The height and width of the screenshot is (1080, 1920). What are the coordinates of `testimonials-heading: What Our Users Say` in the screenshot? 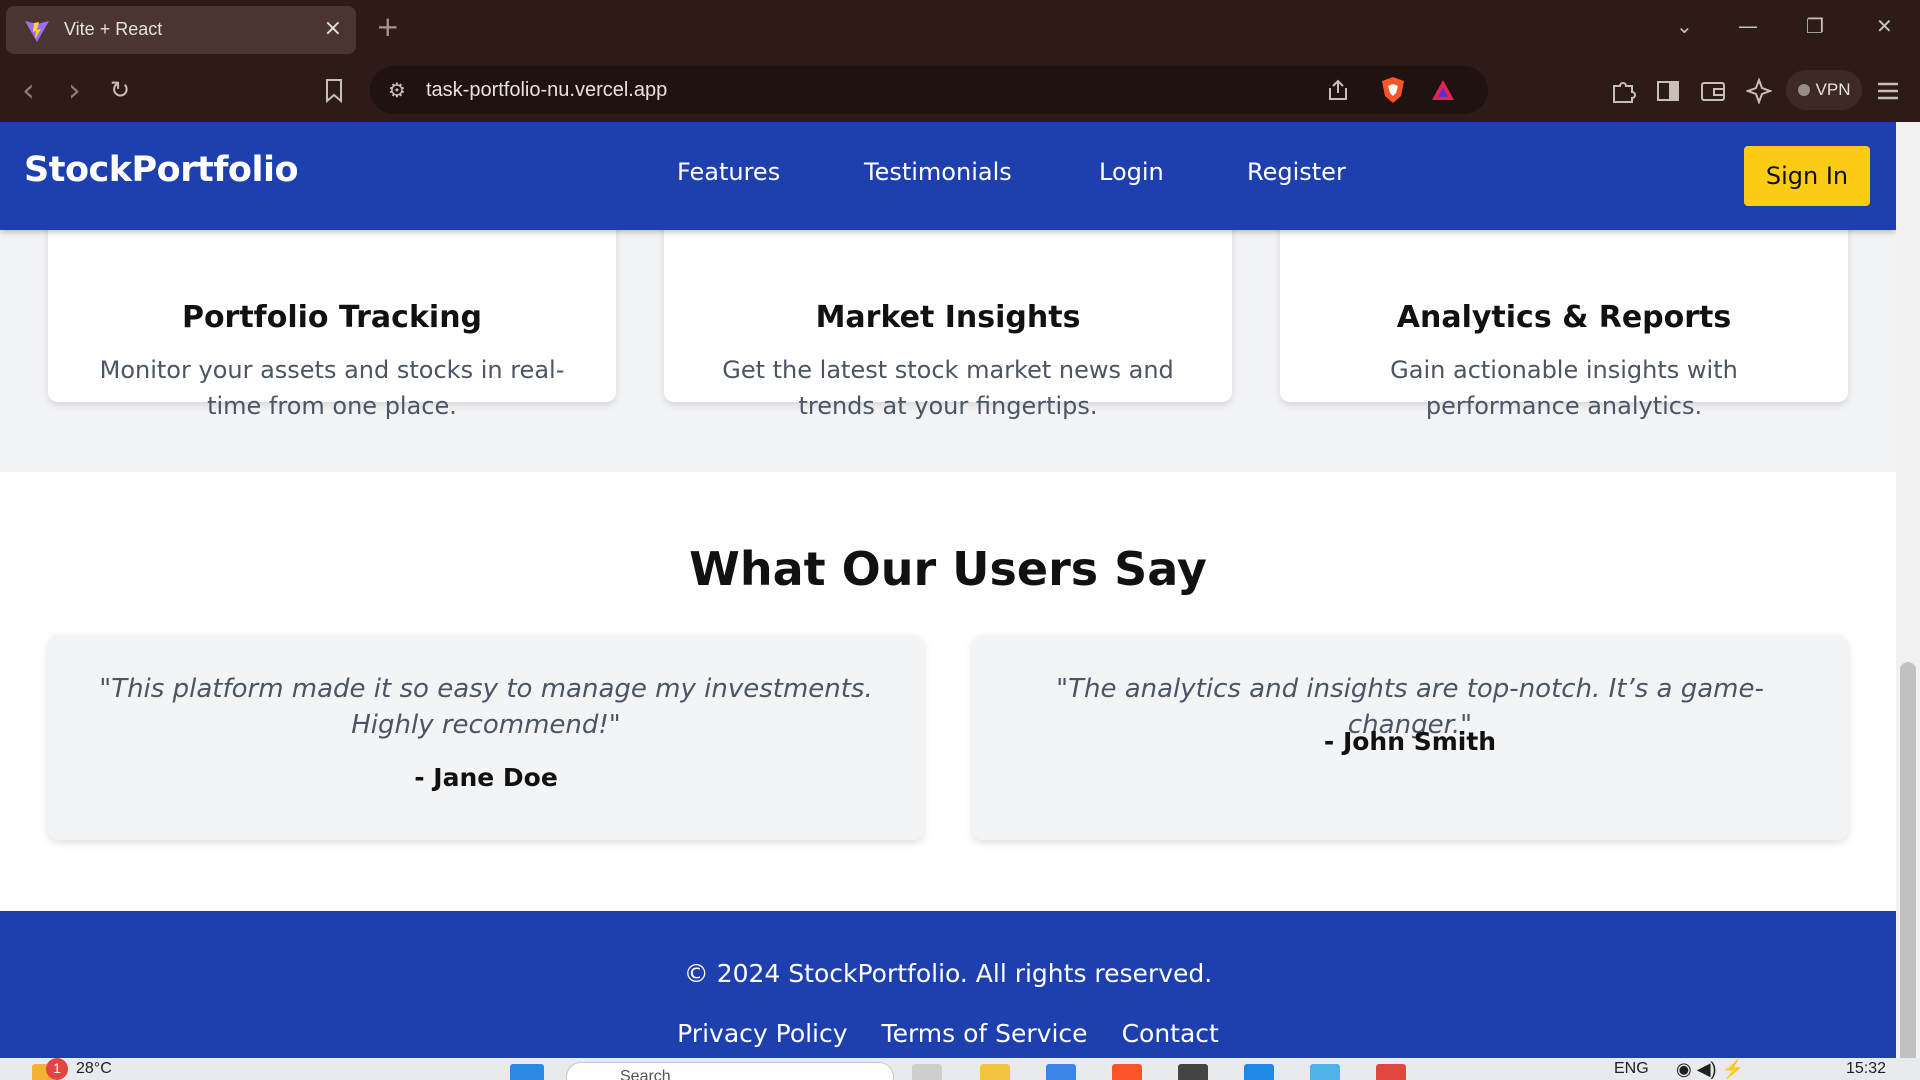 It's located at (948, 569).